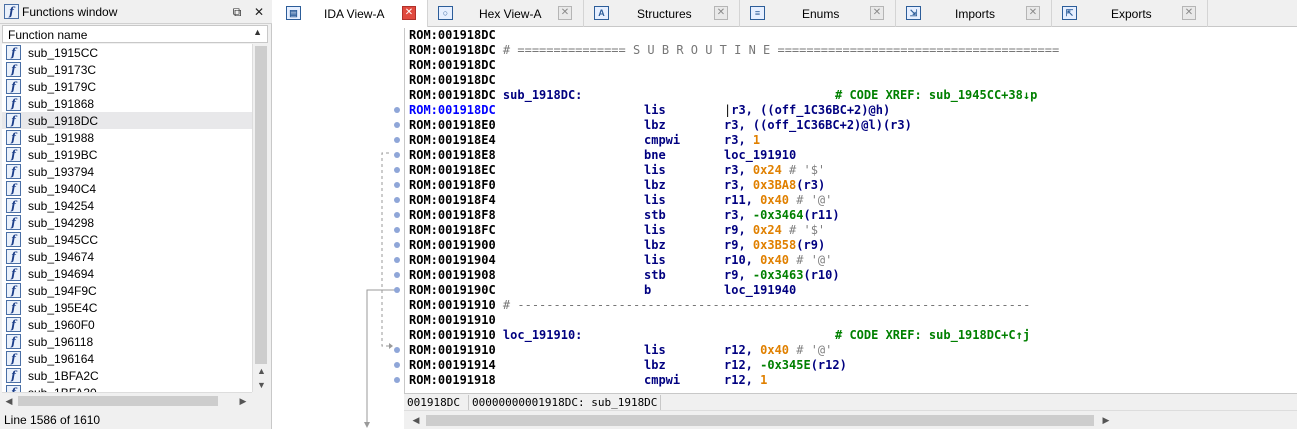  Describe the element at coordinates (617, 230) in the screenshot. I see `disassembly-line: ROM:001918FC lis r9, 0x24 # '$'` at that location.